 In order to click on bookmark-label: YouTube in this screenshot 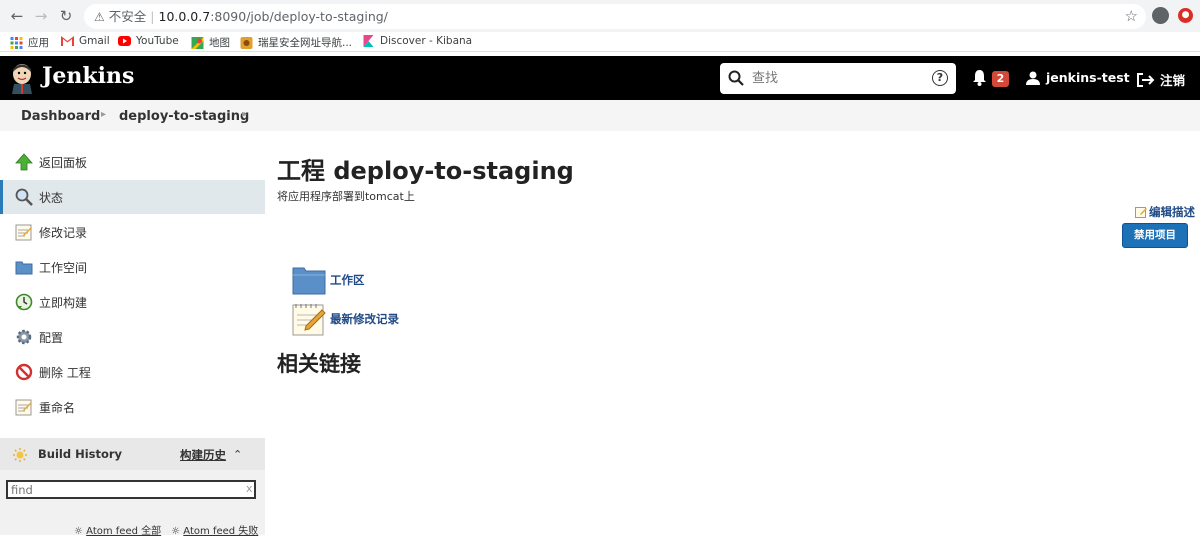, I will do `click(157, 41)`.